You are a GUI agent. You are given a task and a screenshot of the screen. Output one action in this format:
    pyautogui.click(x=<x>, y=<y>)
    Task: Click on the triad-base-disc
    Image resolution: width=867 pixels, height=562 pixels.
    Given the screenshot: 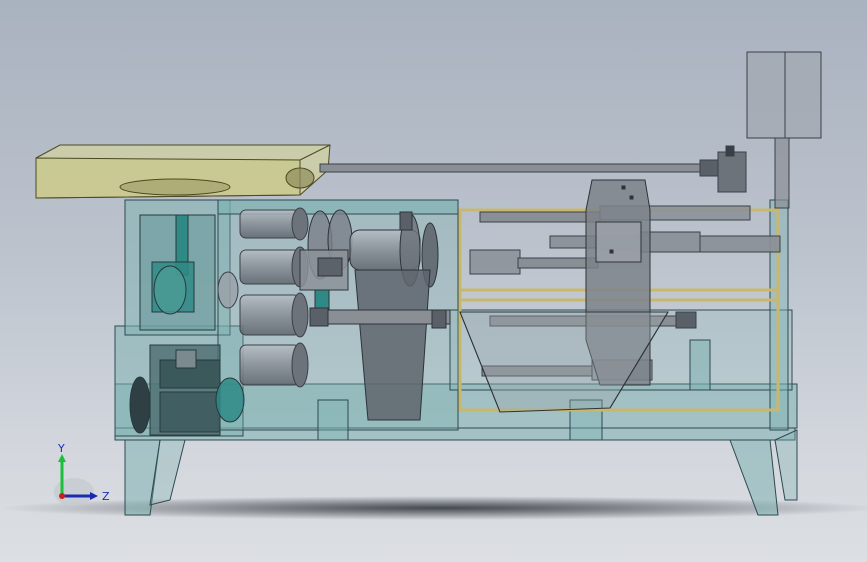 What is the action you would take?
    pyautogui.click(x=74, y=492)
    